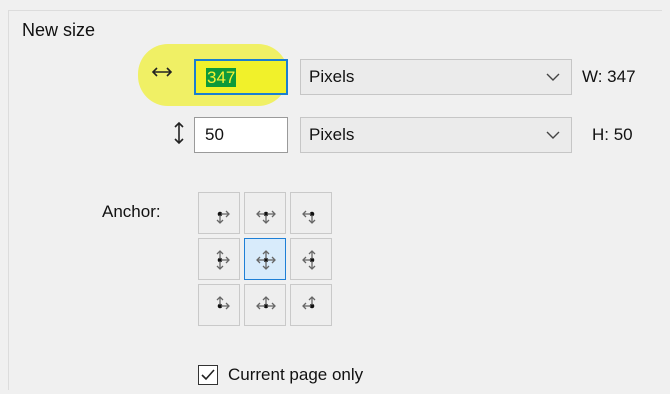 The width and height of the screenshot is (670, 394). I want to click on groupbox-border-top, so click(335, 10).